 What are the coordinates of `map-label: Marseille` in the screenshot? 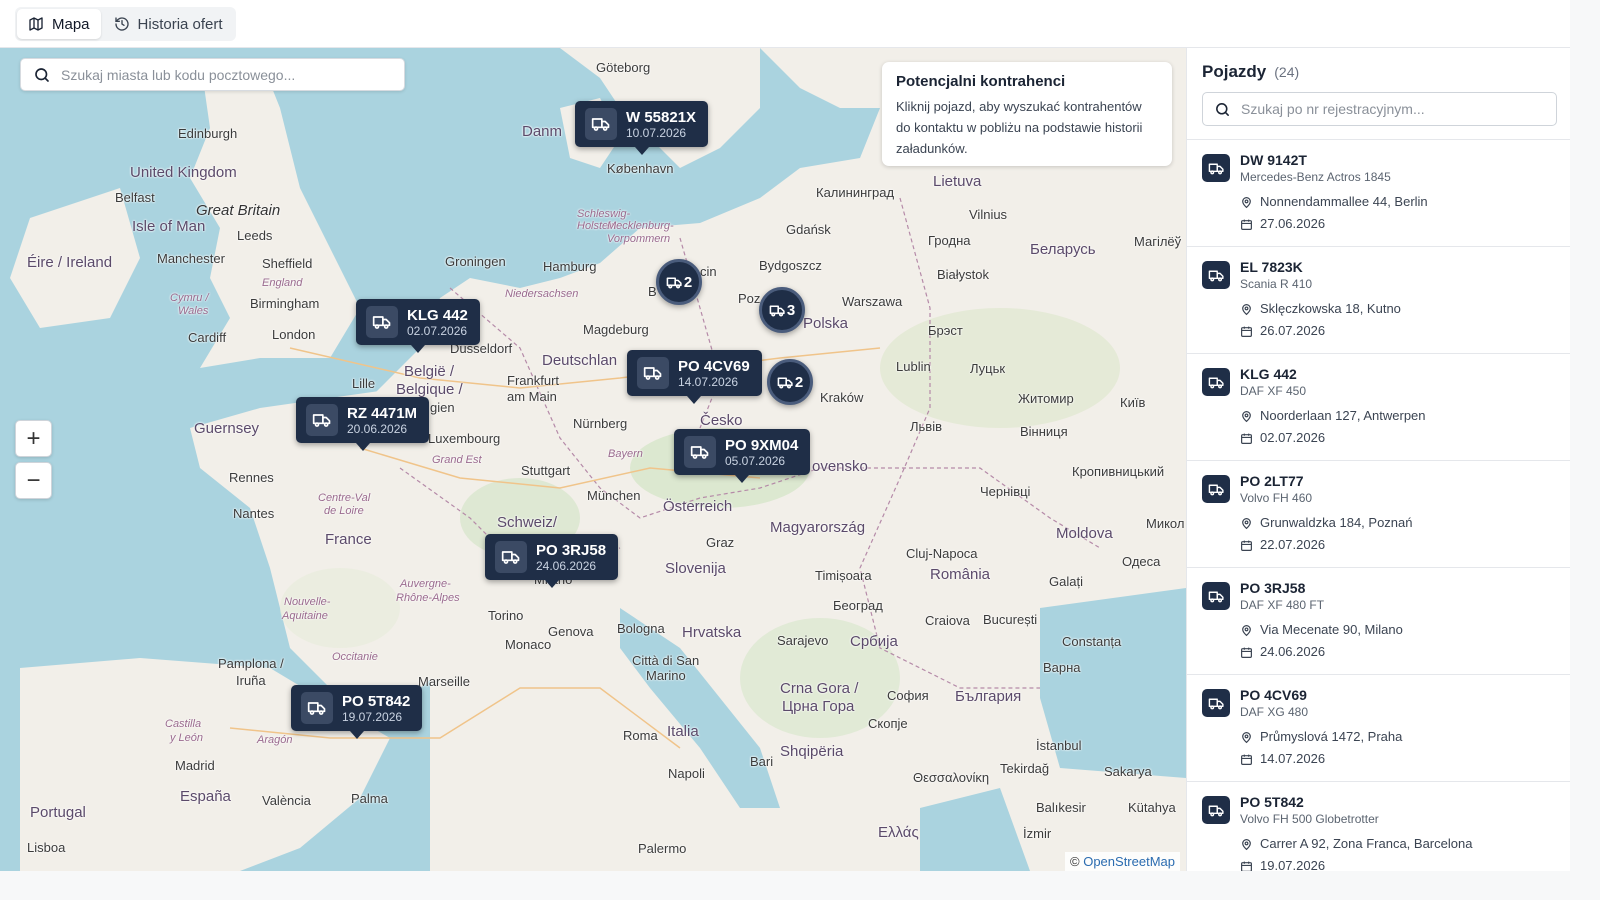 It's located at (444, 681).